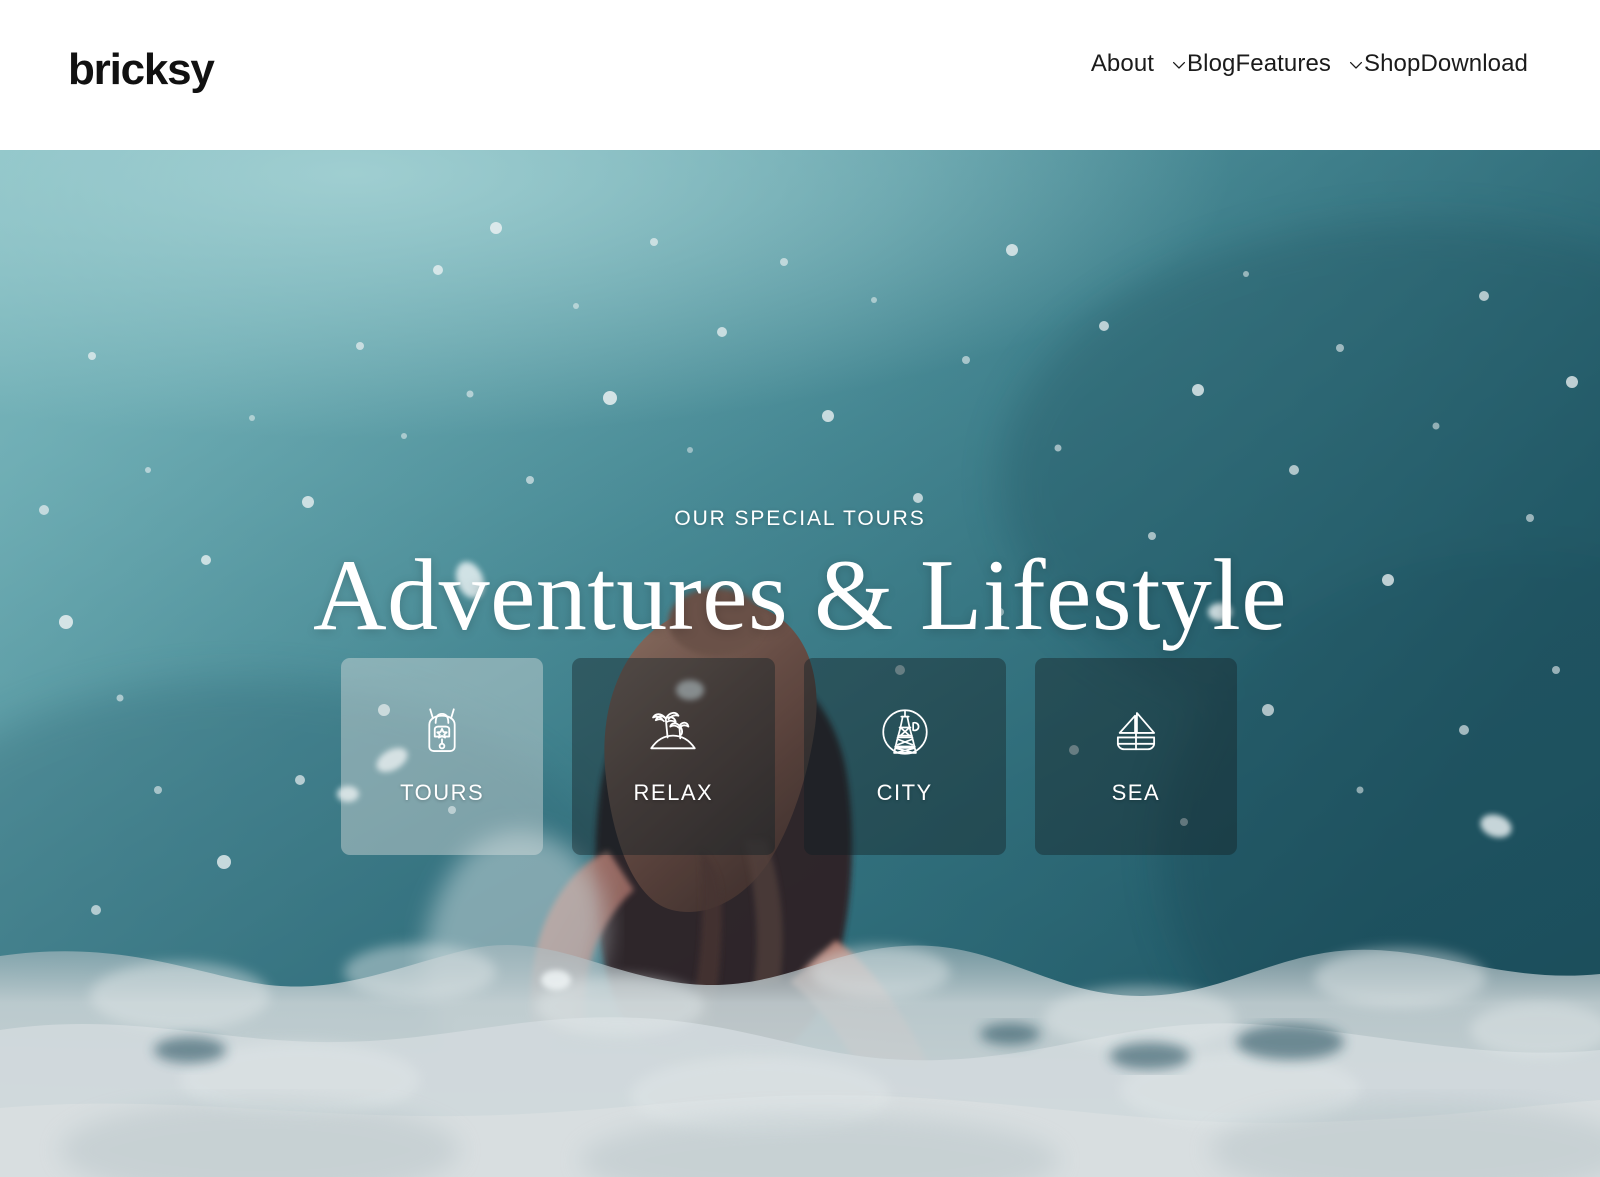  I want to click on hero-headline: Adventures & Lifestyle, so click(800, 595).